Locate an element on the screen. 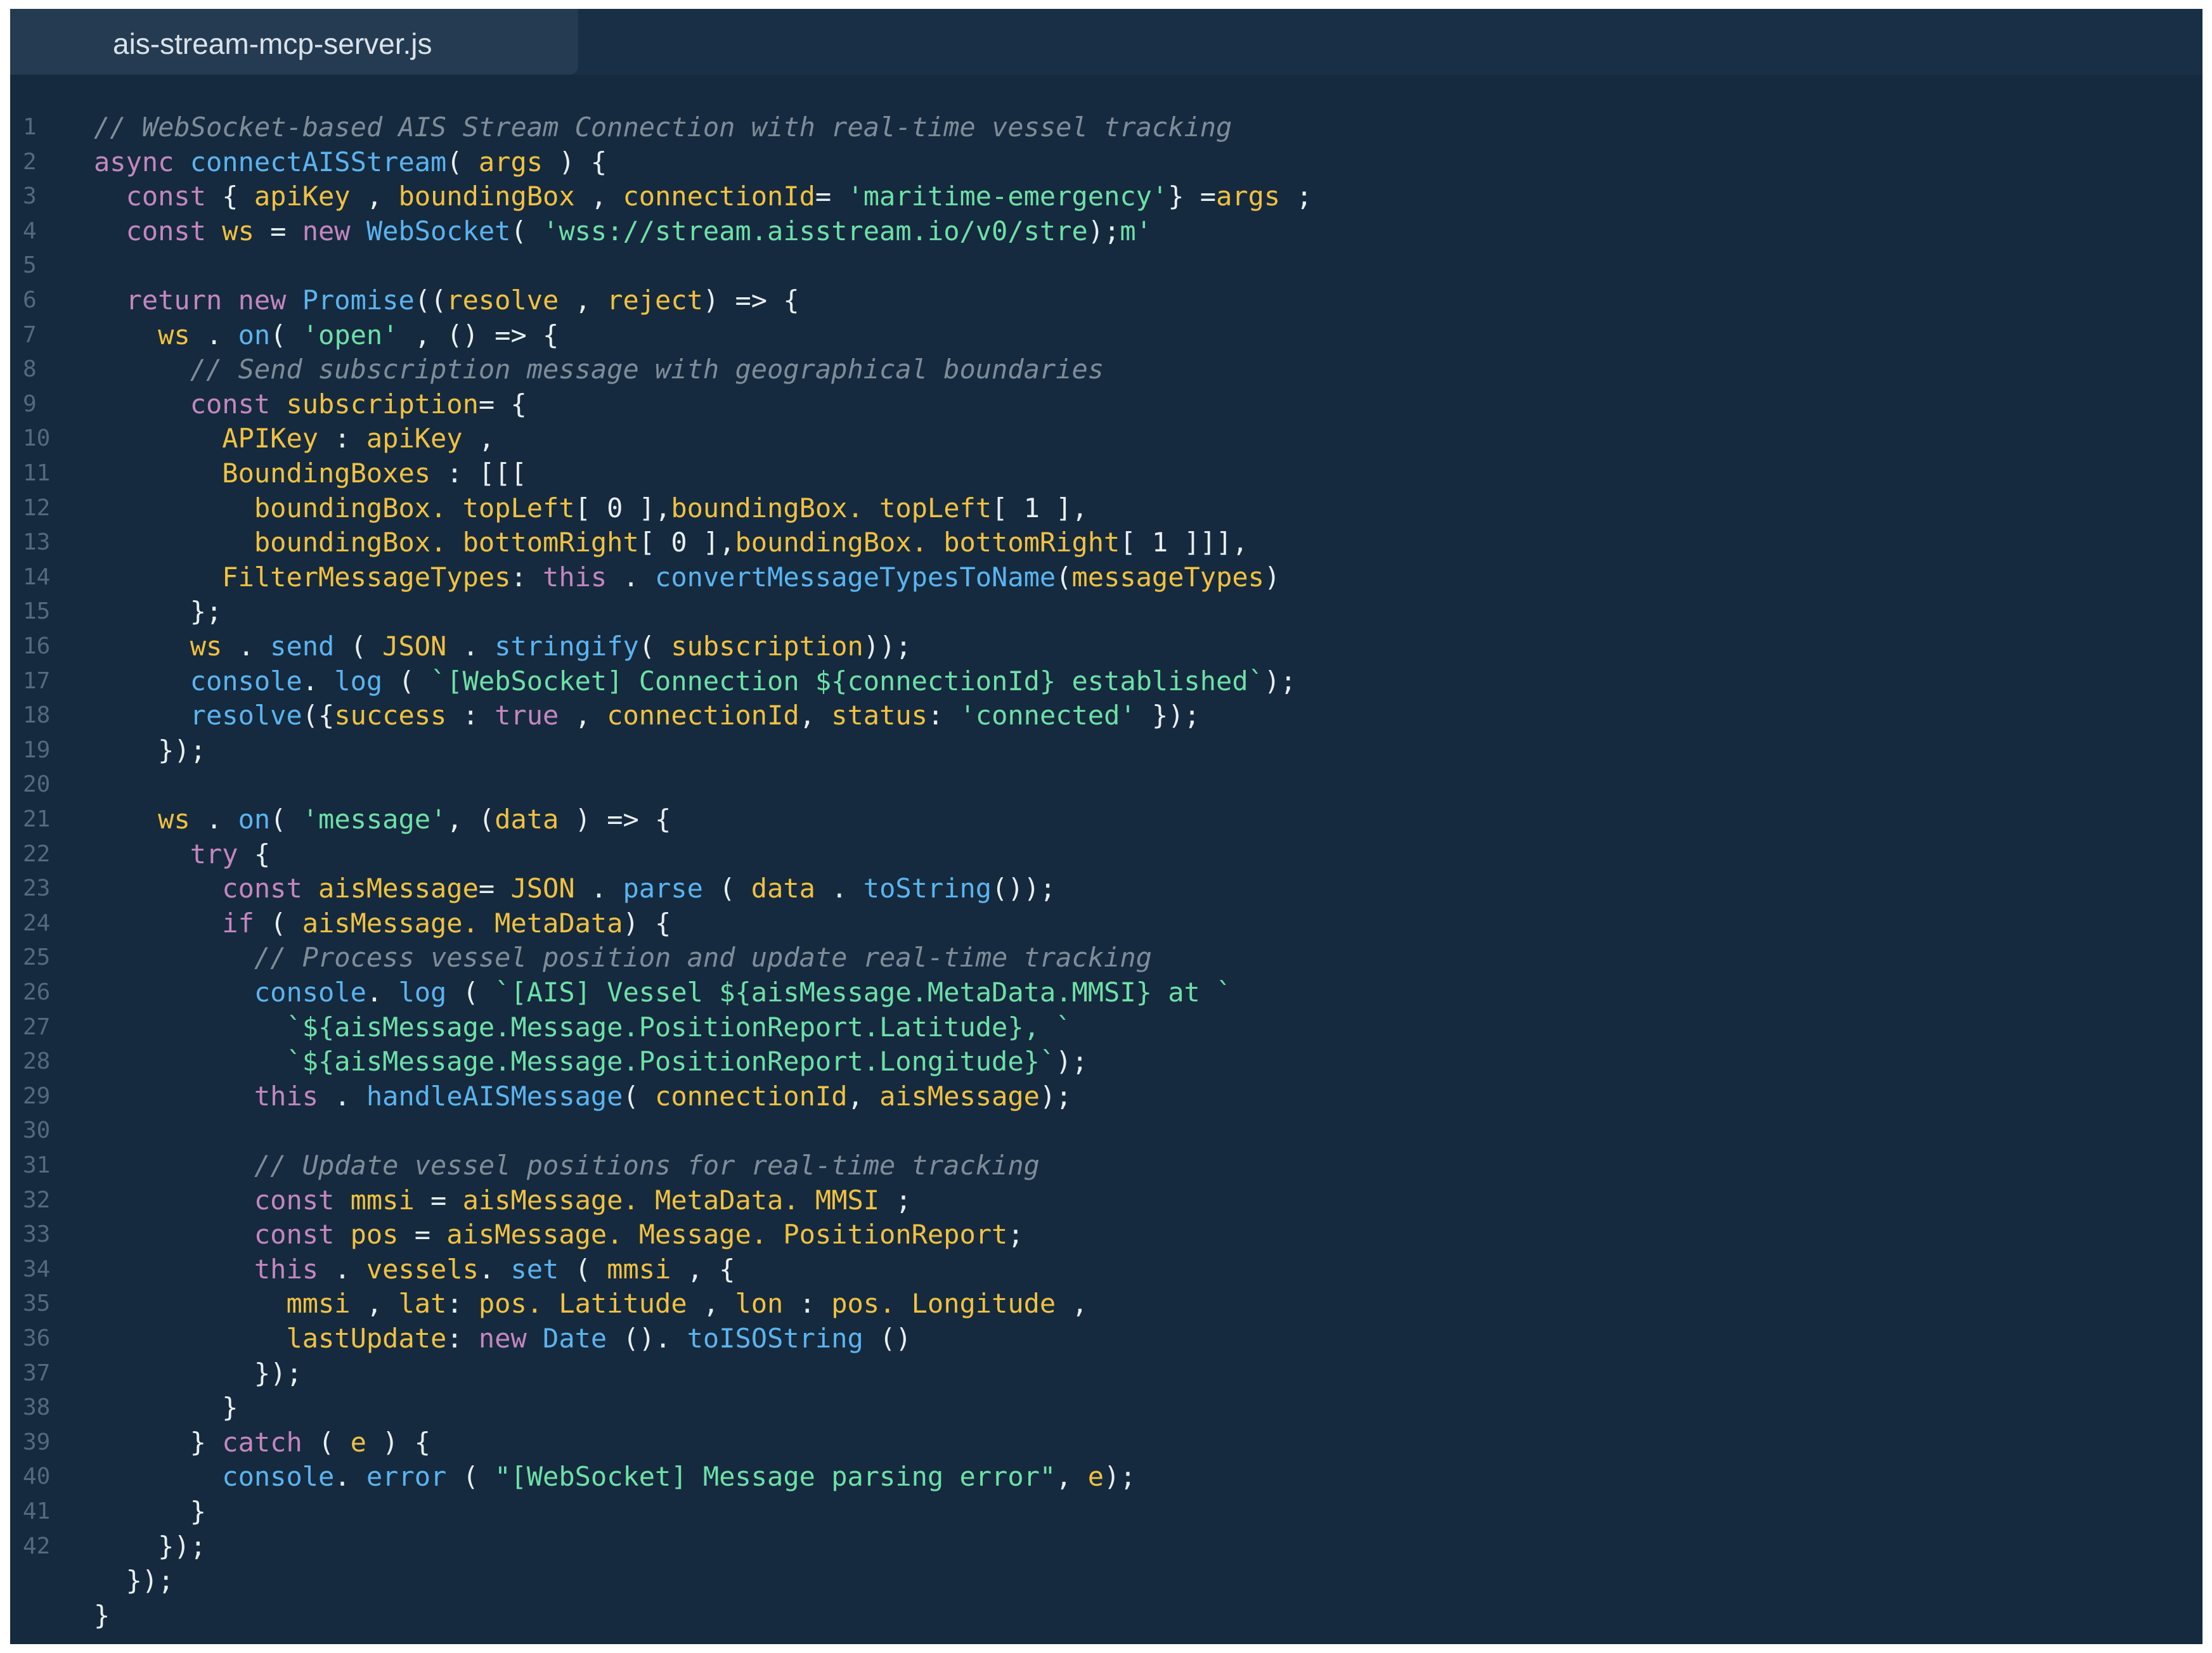 The image size is (2212, 1653). line-number: 4 is located at coordinates (30, 230).